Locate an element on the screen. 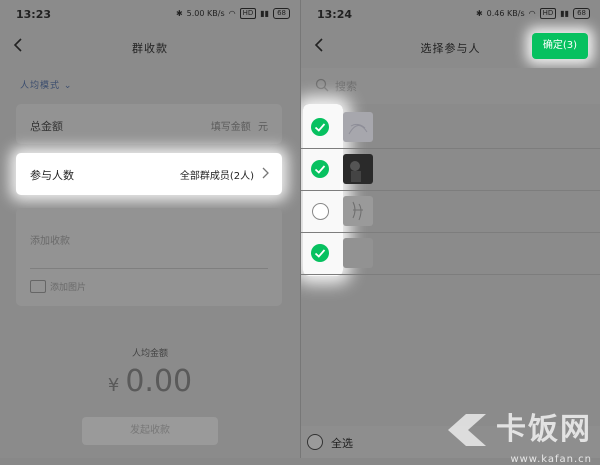 The width and height of the screenshot is (600, 465). note-input: 添加收款 is located at coordinates (50, 239).